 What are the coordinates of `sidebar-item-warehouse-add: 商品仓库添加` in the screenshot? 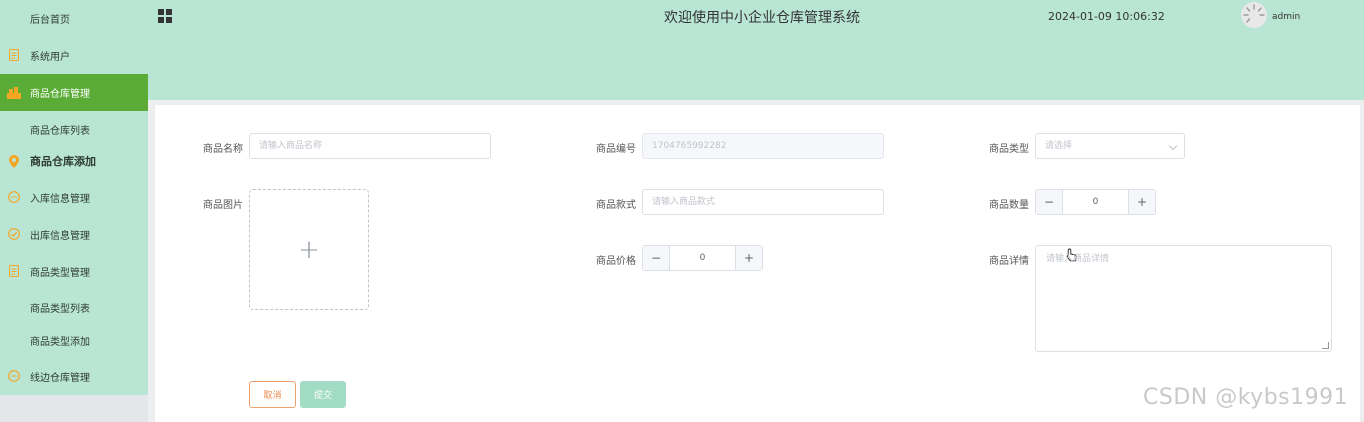 It's located at (74, 161).